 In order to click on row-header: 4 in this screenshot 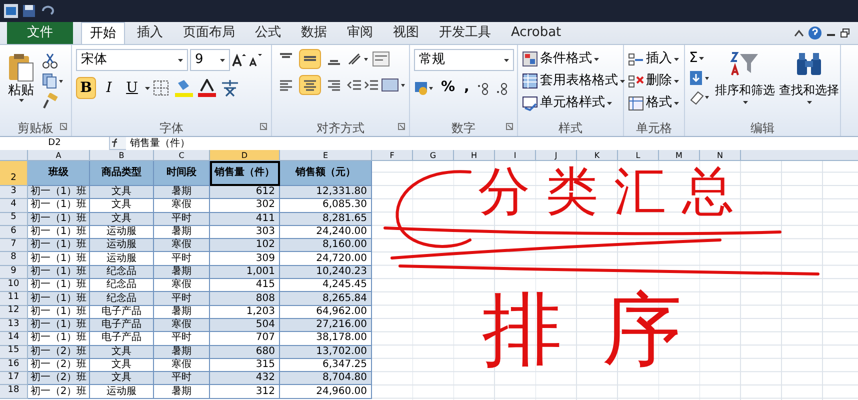, I will do `click(14, 206)`.